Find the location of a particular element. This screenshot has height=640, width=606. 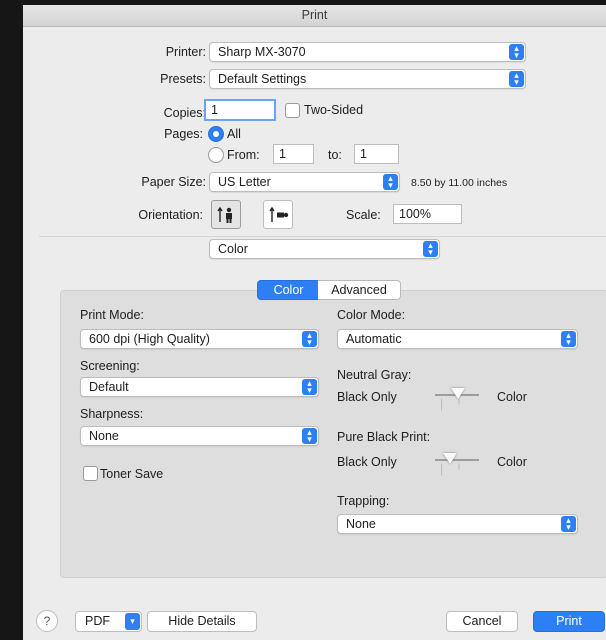

presets-popup: Default Settings ▴ ▾ is located at coordinates (367, 79).